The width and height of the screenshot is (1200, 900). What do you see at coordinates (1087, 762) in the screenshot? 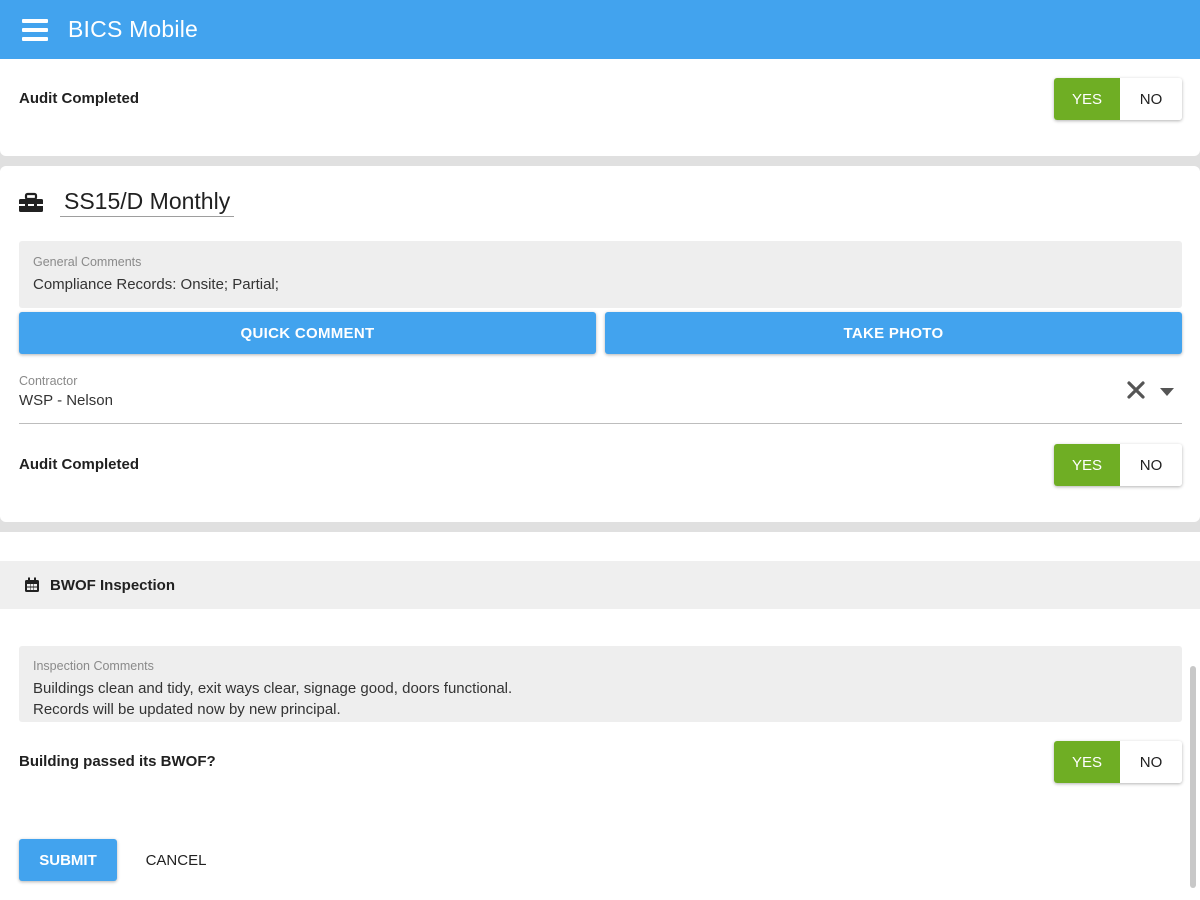
I see `bwof-yes-button: YES` at bounding box center [1087, 762].